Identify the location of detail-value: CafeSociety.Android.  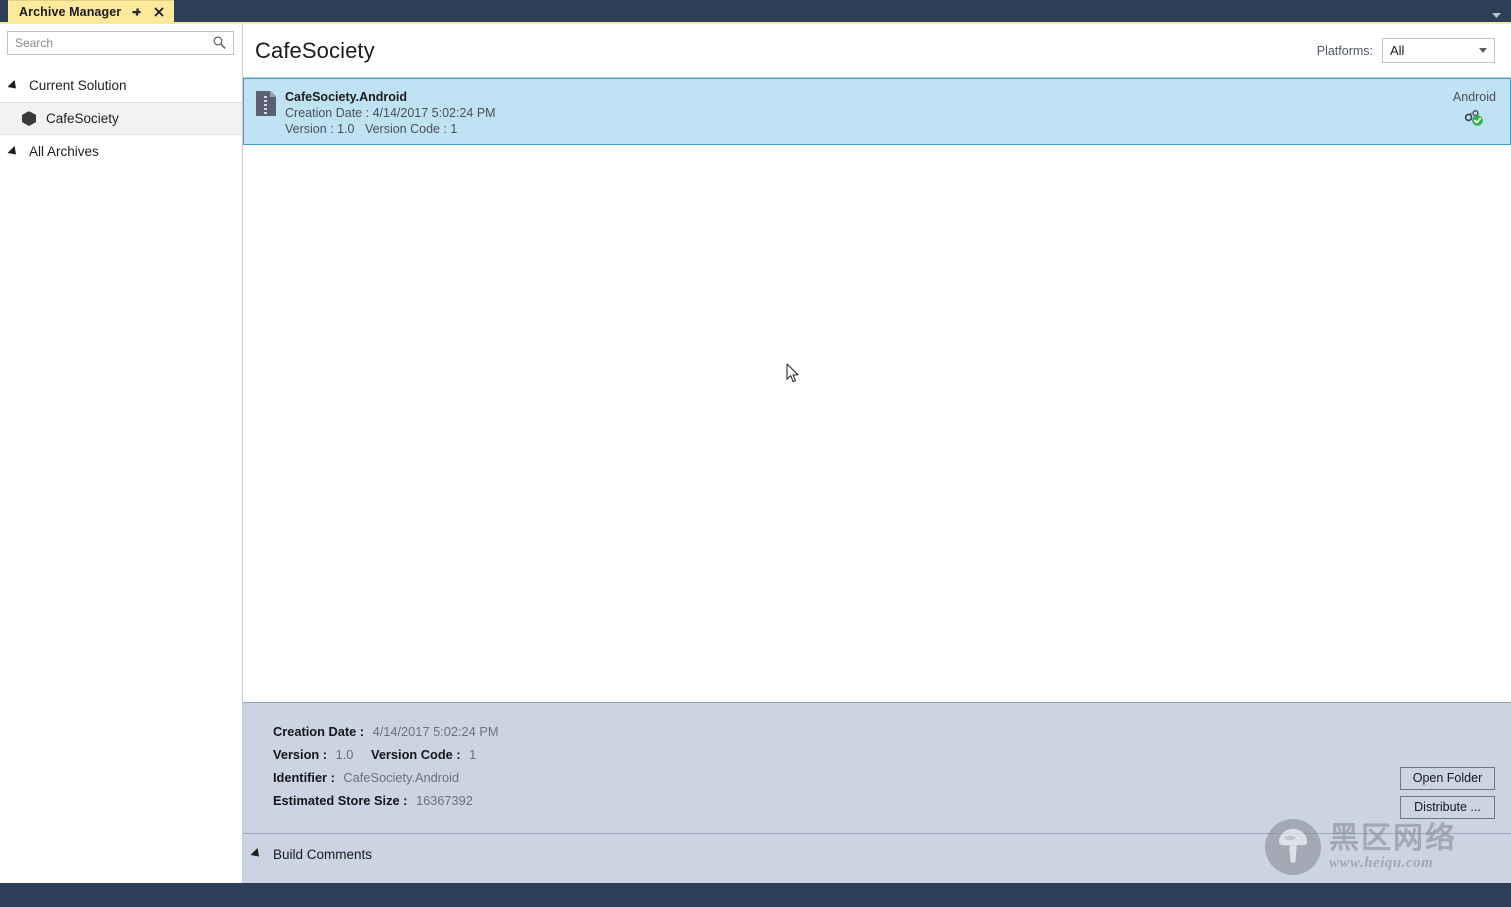
(401, 777).